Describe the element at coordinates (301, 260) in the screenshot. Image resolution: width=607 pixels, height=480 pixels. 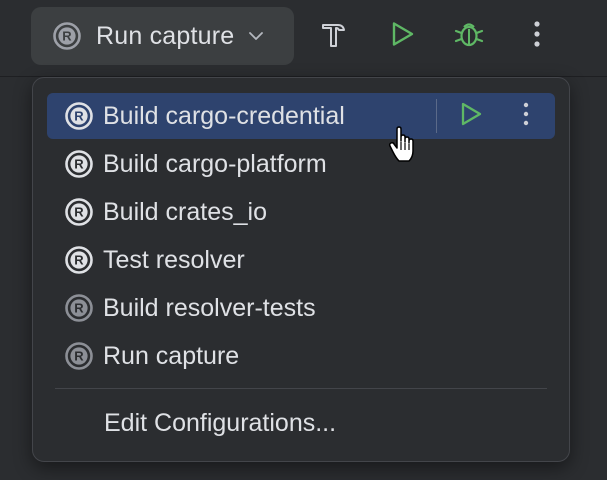
I see `menu-item-test-resolver: R Test resolver` at that location.